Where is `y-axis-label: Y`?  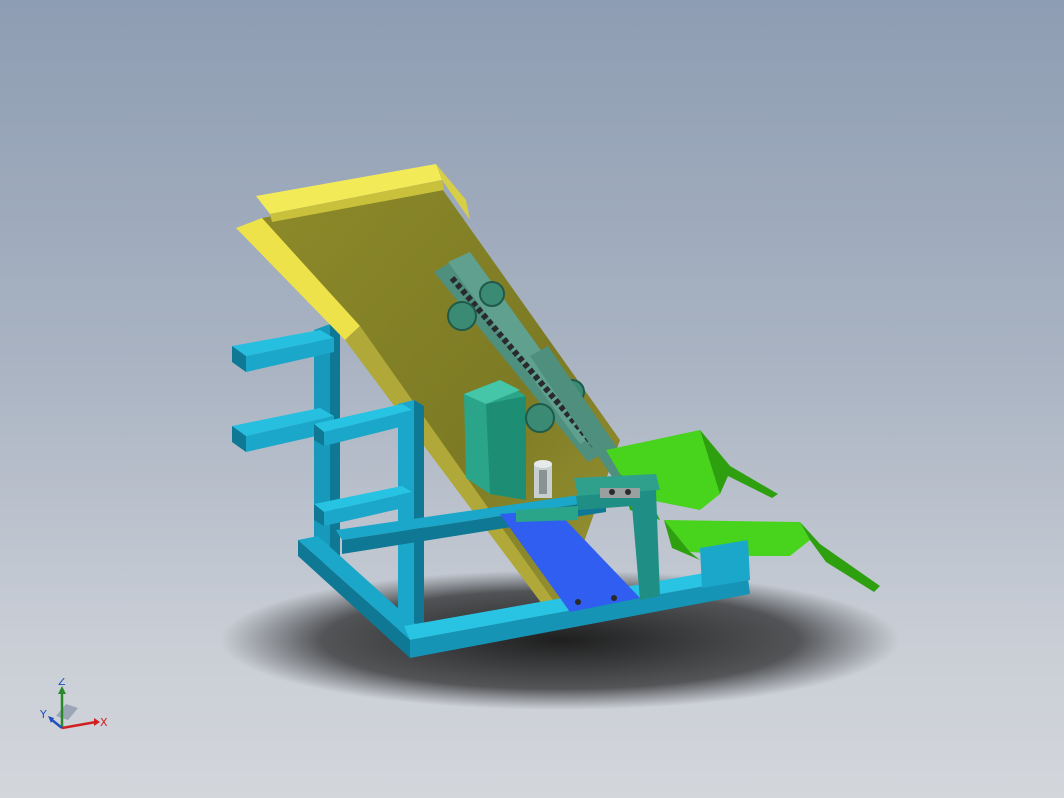
y-axis-label: Y is located at coordinates (43, 714).